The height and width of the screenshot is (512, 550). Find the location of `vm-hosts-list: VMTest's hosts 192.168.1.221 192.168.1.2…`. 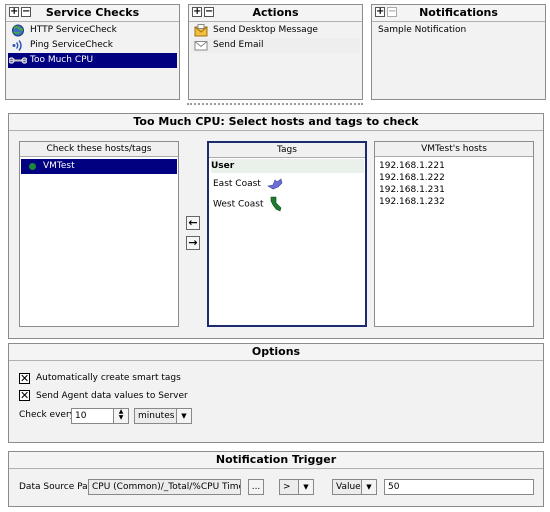

vm-hosts-list: VMTest's hosts 192.168.1.221 192.168.1.2… is located at coordinates (454, 234).